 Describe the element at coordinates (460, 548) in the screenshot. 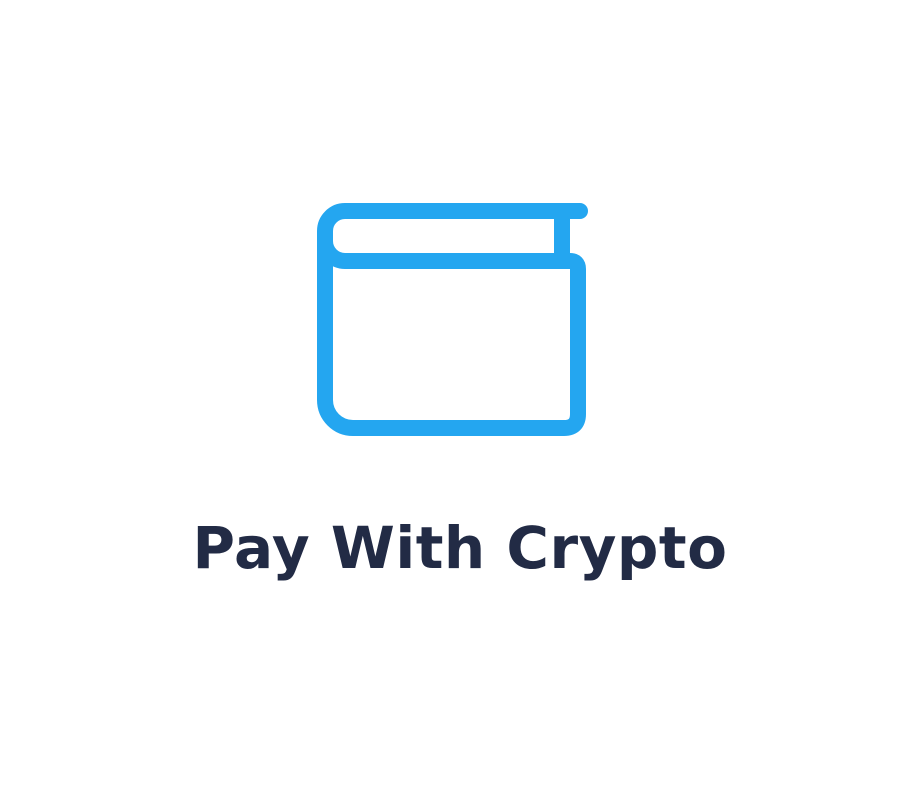

I see `page-title: Pay With Crypto` at that location.